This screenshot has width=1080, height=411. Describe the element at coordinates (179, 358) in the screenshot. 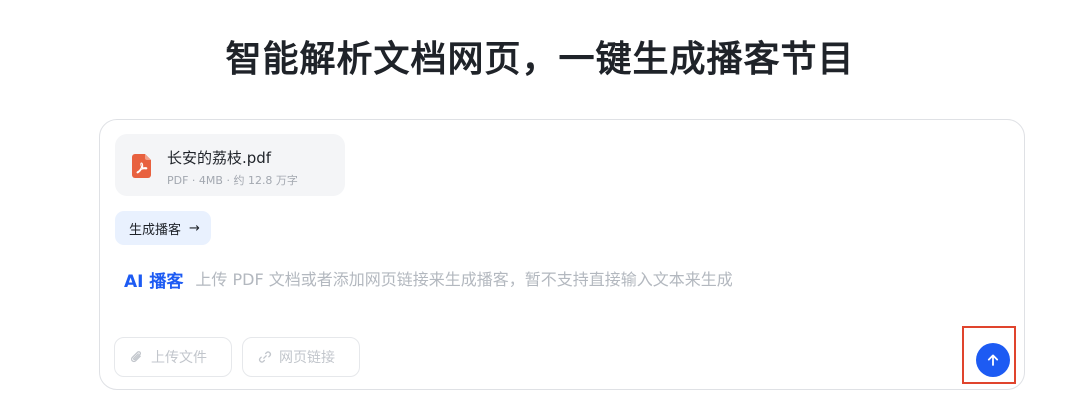

I see `upload-file-label: 上传文件` at that location.